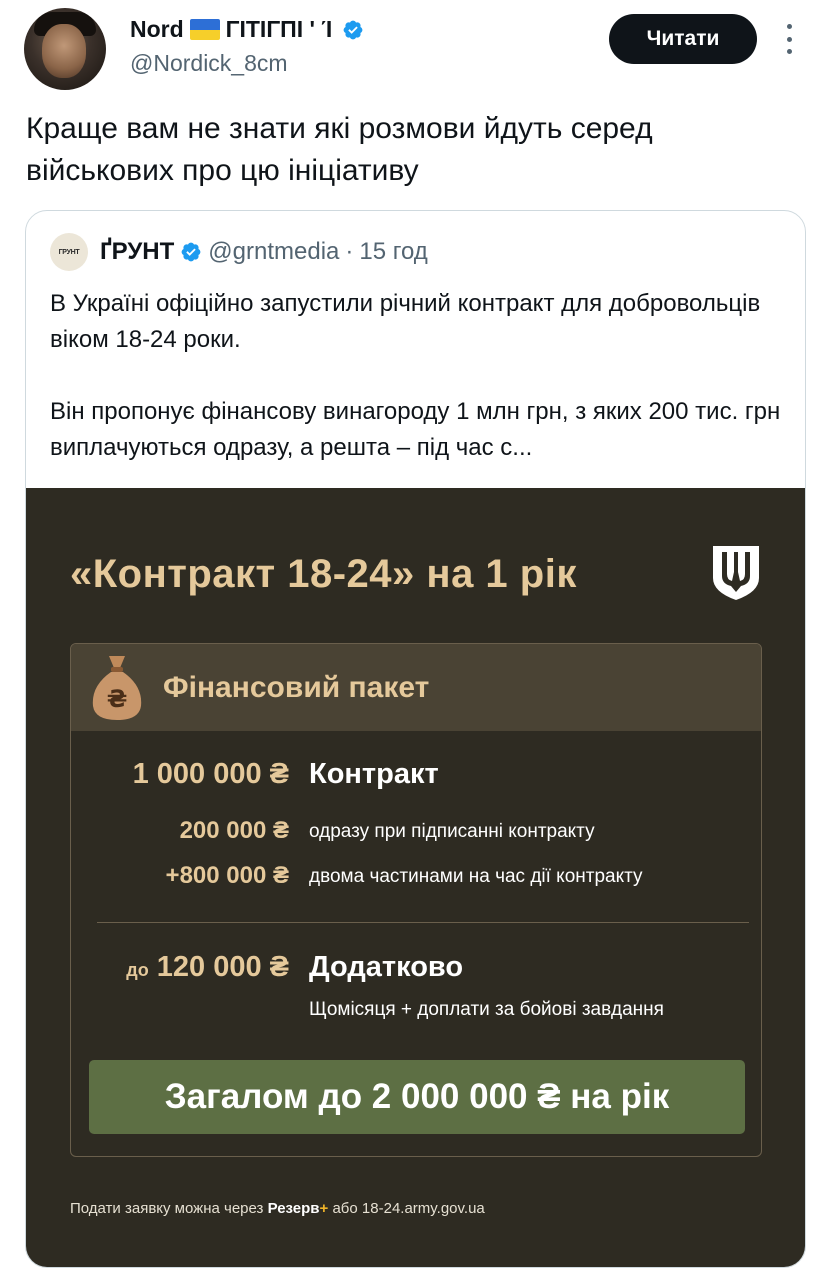 Image resolution: width=830 pixels, height=1280 pixels. Describe the element at coordinates (279, 29) in the screenshot. I see `author-name-suffix: ΓΙΤΙΓΠΙ ' Ί` at that location.